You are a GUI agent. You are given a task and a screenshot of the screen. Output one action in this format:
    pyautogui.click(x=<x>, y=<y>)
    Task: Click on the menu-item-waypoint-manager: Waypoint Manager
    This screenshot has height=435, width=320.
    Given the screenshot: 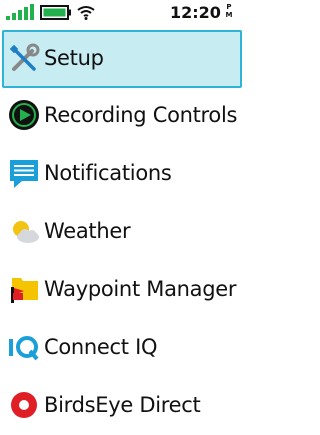 What is the action you would take?
    pyautogui.click(x=121, y=290)
    